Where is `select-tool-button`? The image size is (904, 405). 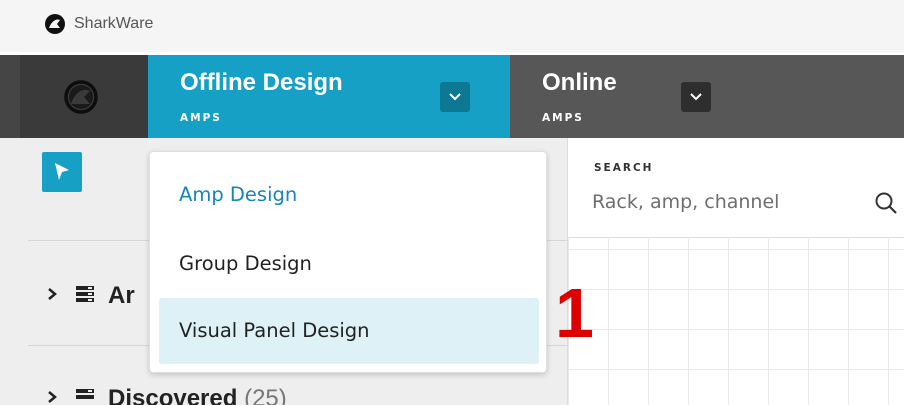 select-tool-button is located at coordinates (62, 172).